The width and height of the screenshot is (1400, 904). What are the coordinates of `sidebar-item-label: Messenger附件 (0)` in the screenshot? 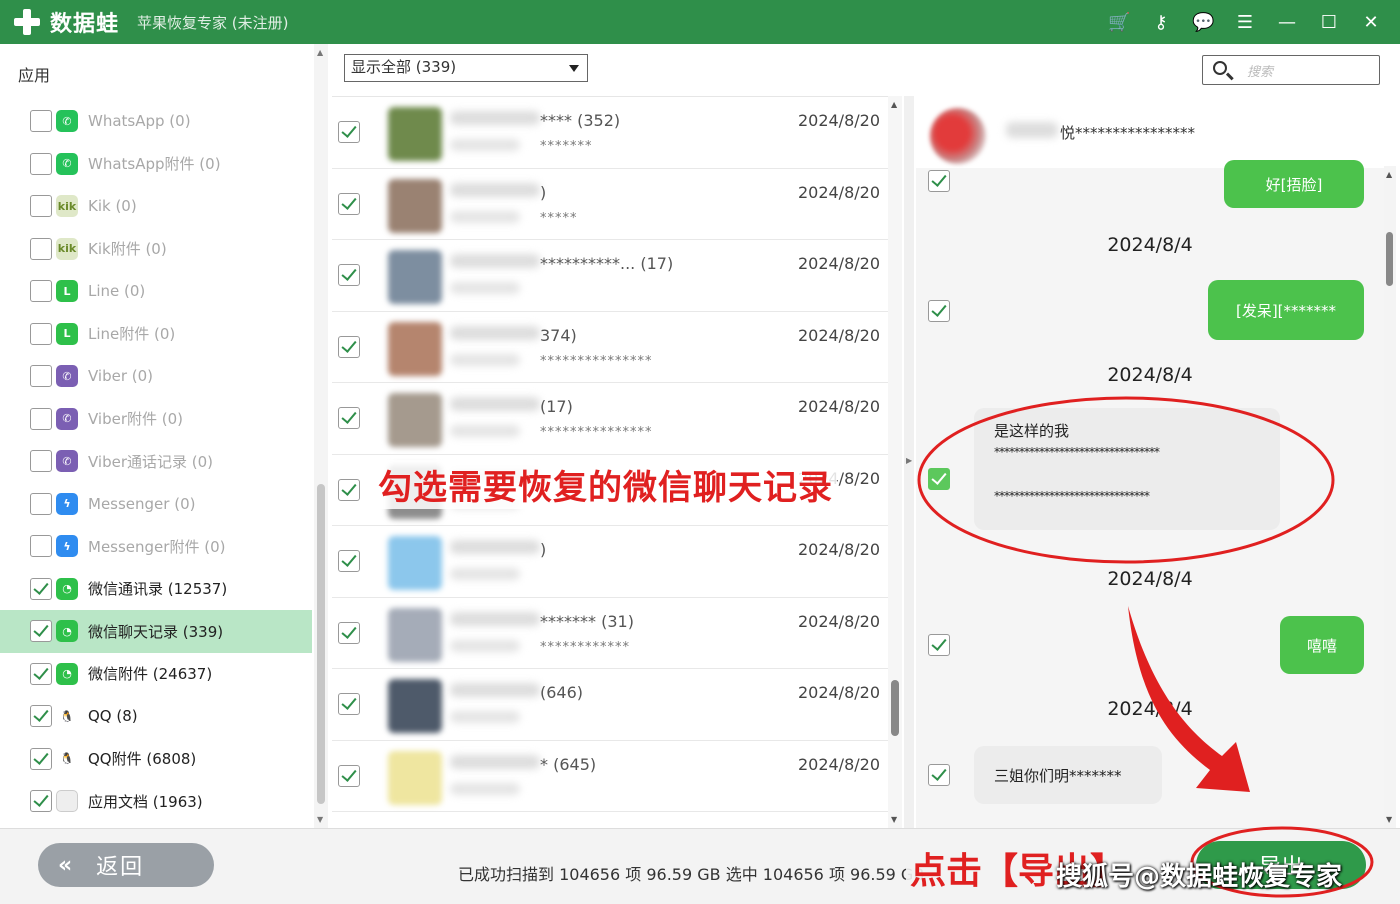 It's located at (157, 546).